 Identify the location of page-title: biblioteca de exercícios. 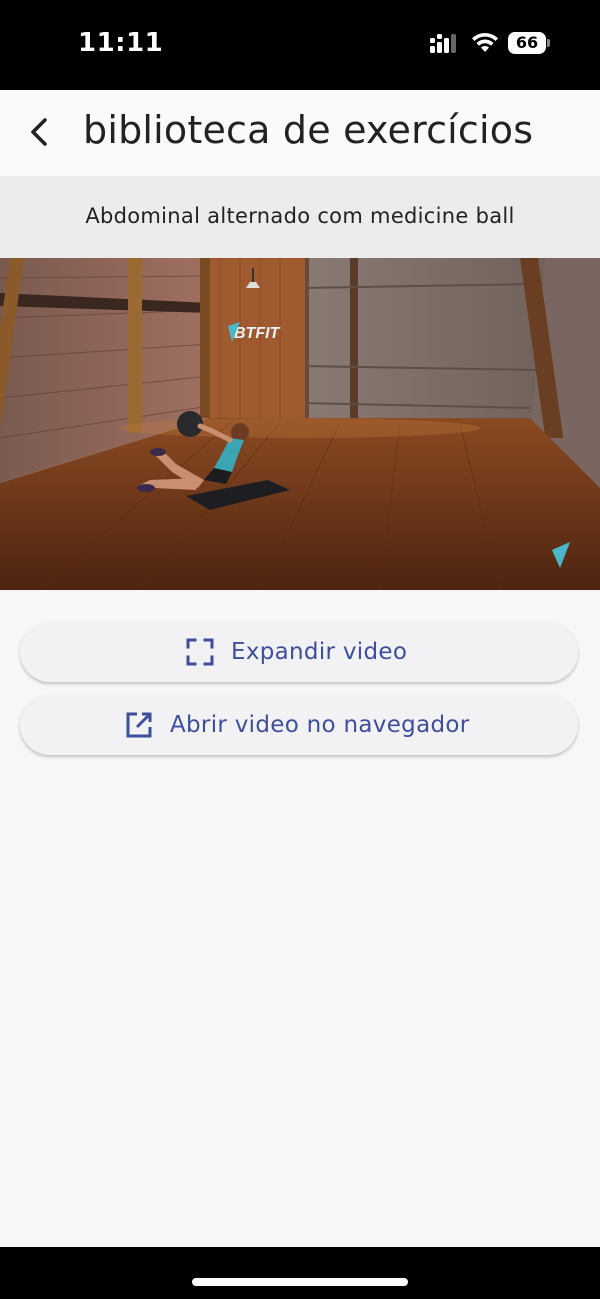
(308, 130).